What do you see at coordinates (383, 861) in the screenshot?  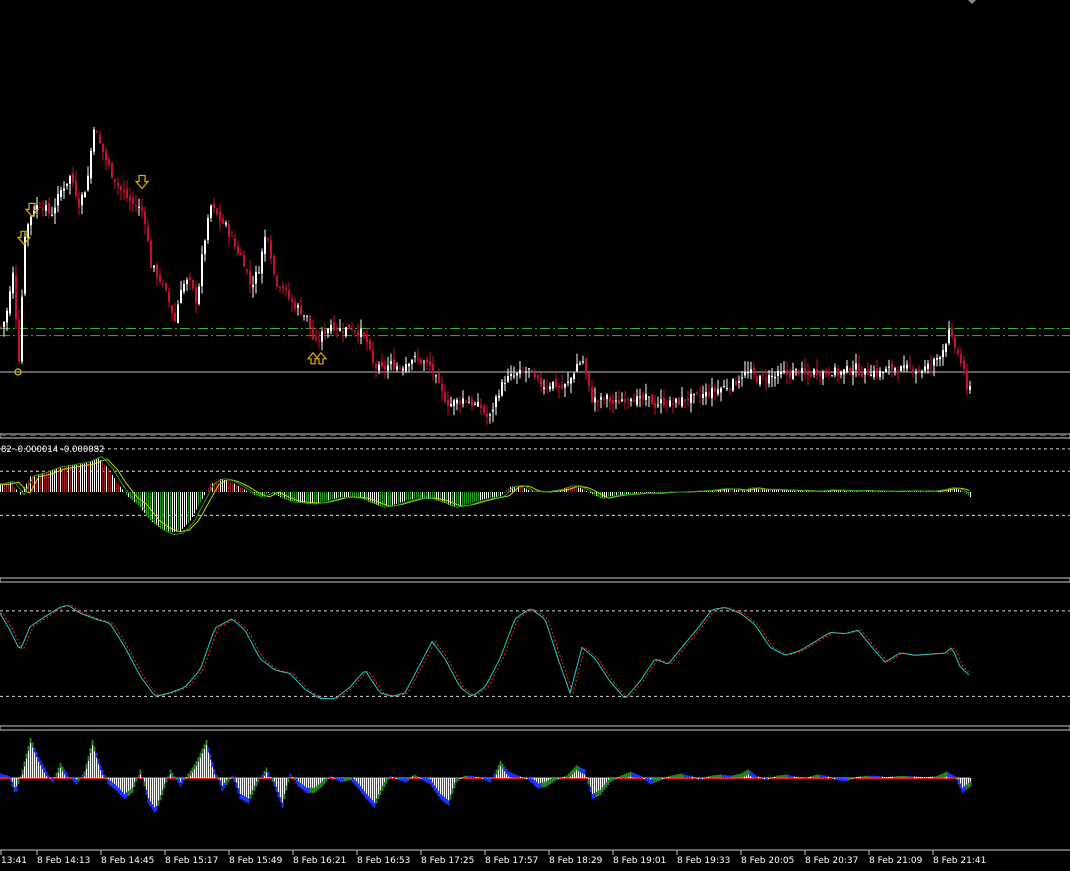 I see `time-axis-label: 8 Feb 16:53` at bounding box center [383, 861].